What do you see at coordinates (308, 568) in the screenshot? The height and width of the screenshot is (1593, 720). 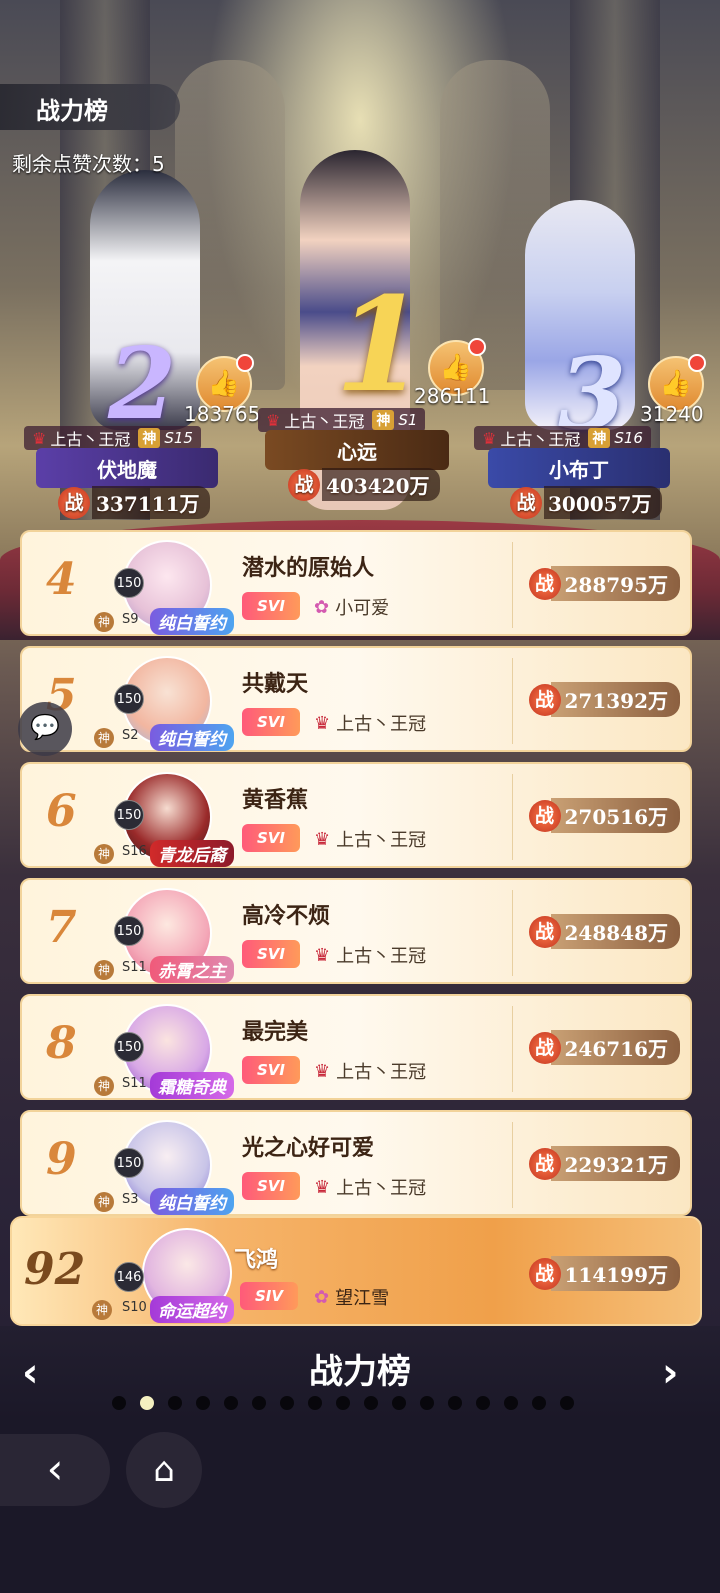 I see `player-name: 潜水的原始人` at bounding box center [308, 568].